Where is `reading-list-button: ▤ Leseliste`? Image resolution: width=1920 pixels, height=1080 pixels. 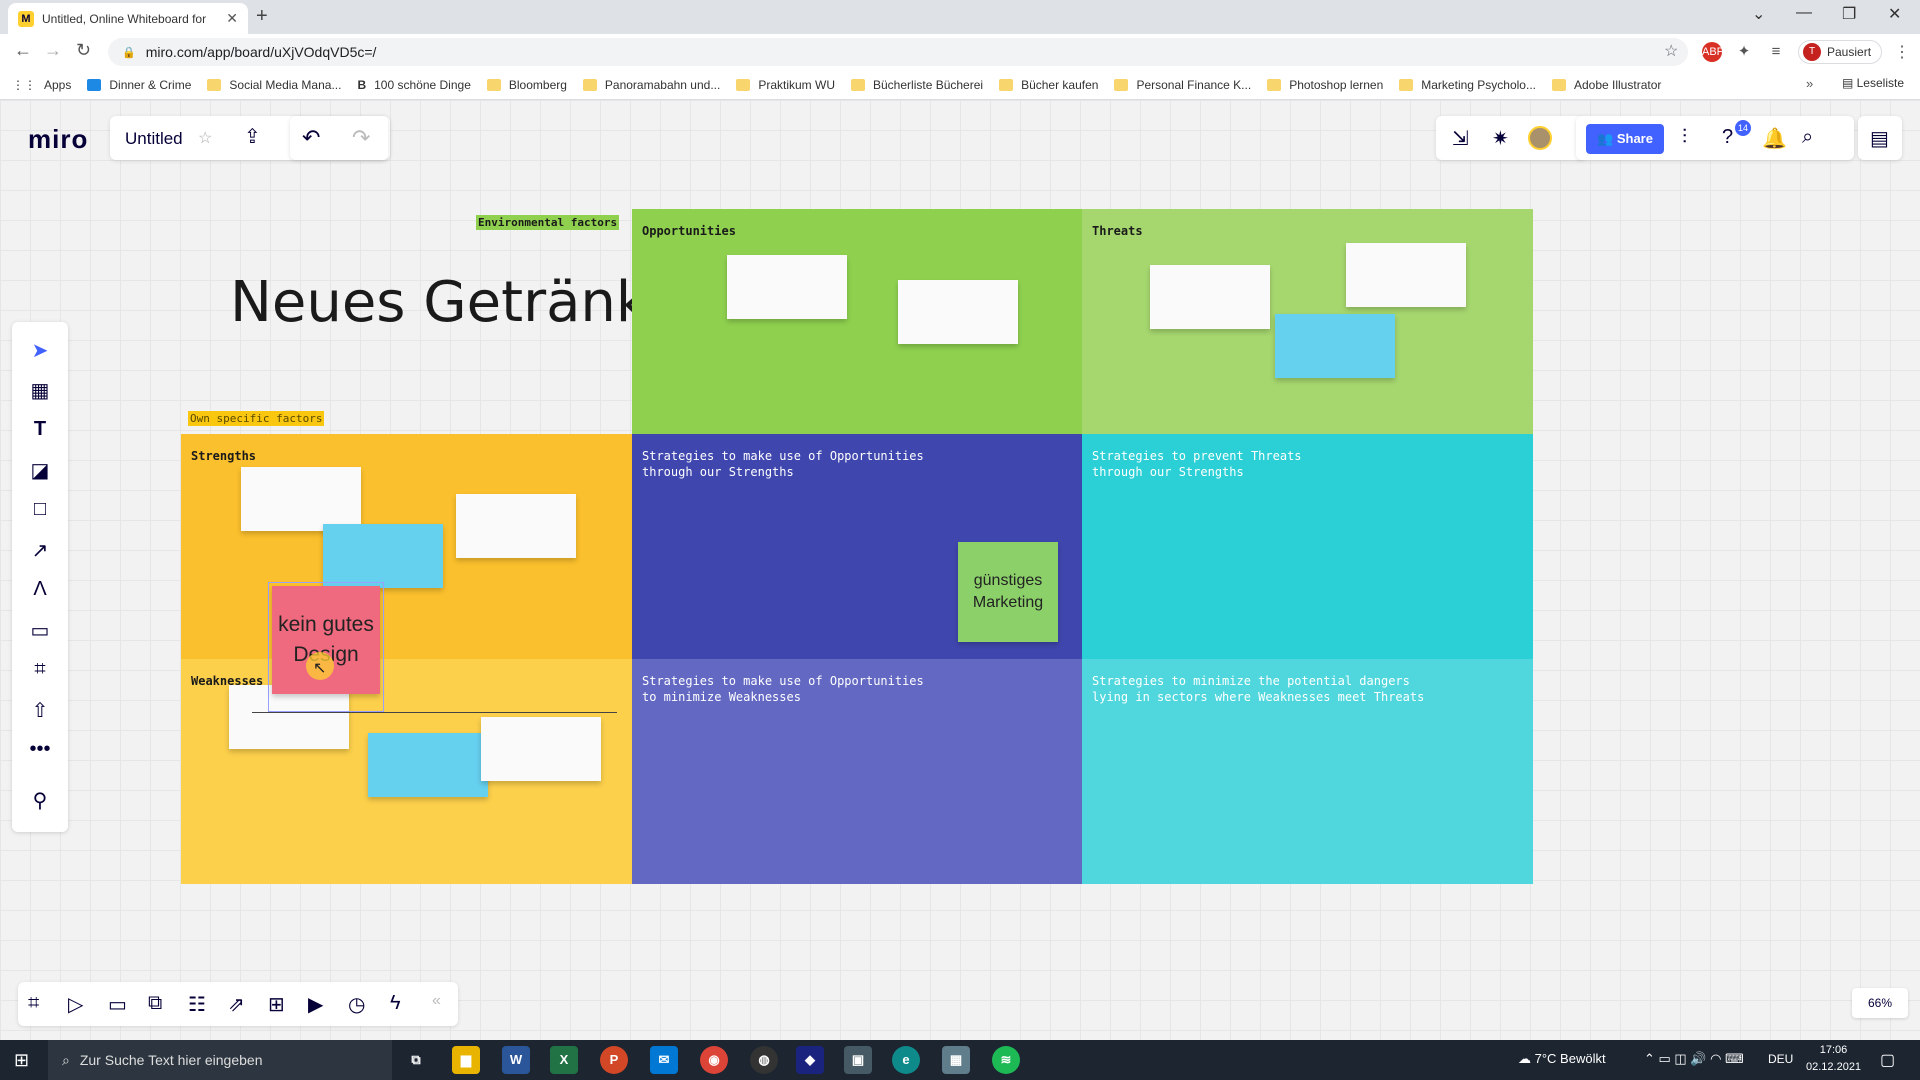
reading-list-button: ▤ Leseliste is located at coordinates (1873, 83).